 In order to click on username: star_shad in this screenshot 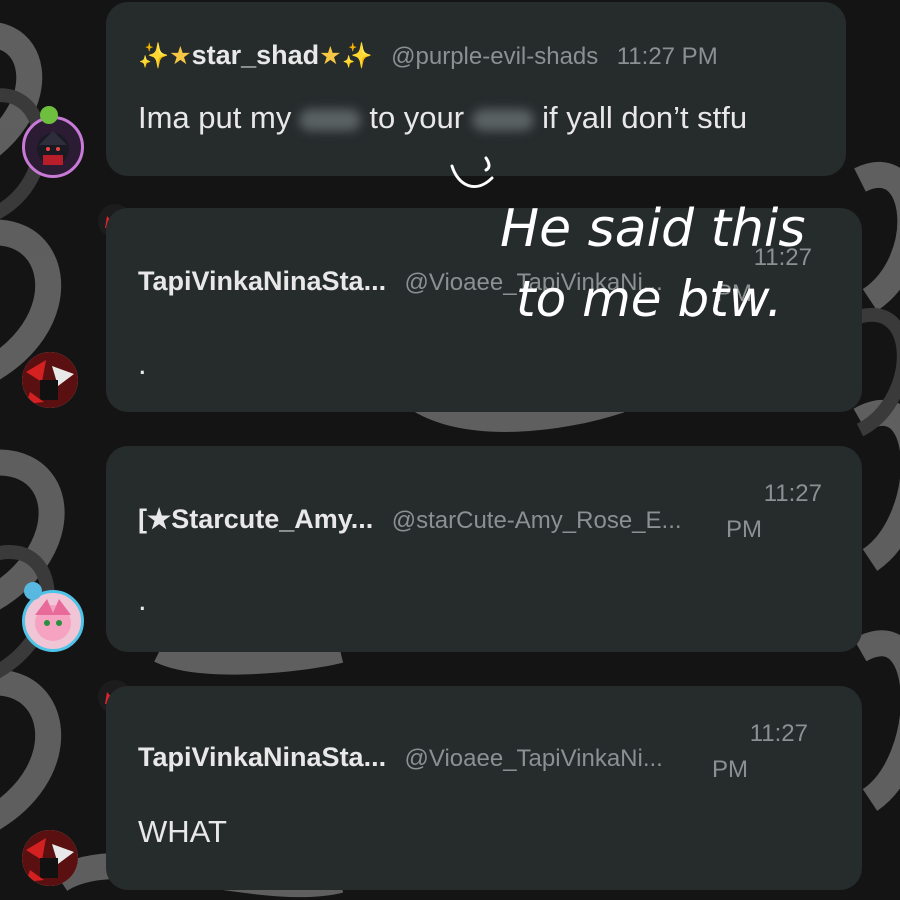, I will do `click(256, 55)`.